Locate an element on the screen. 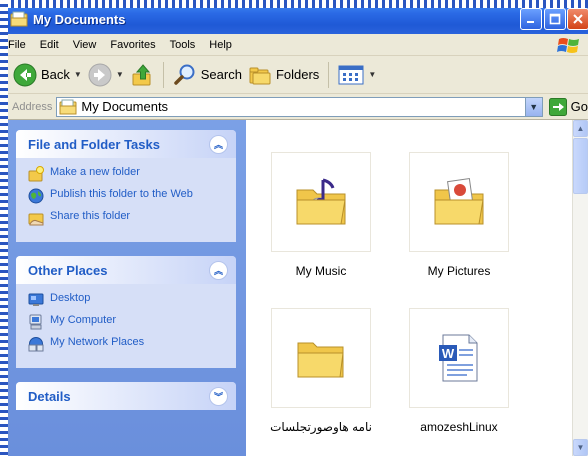 Image resolution: width=588 pixels, height=456 pixels. title-bar: My Documents is located at coordinates (296, 19).